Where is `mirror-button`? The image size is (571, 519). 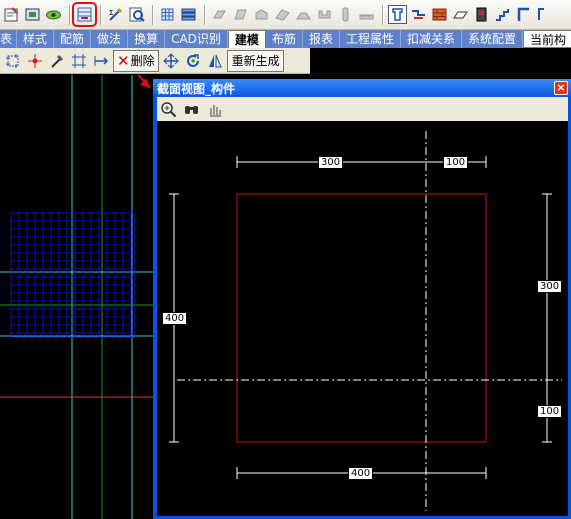
mirror-button is located at coordinates (215, 61).